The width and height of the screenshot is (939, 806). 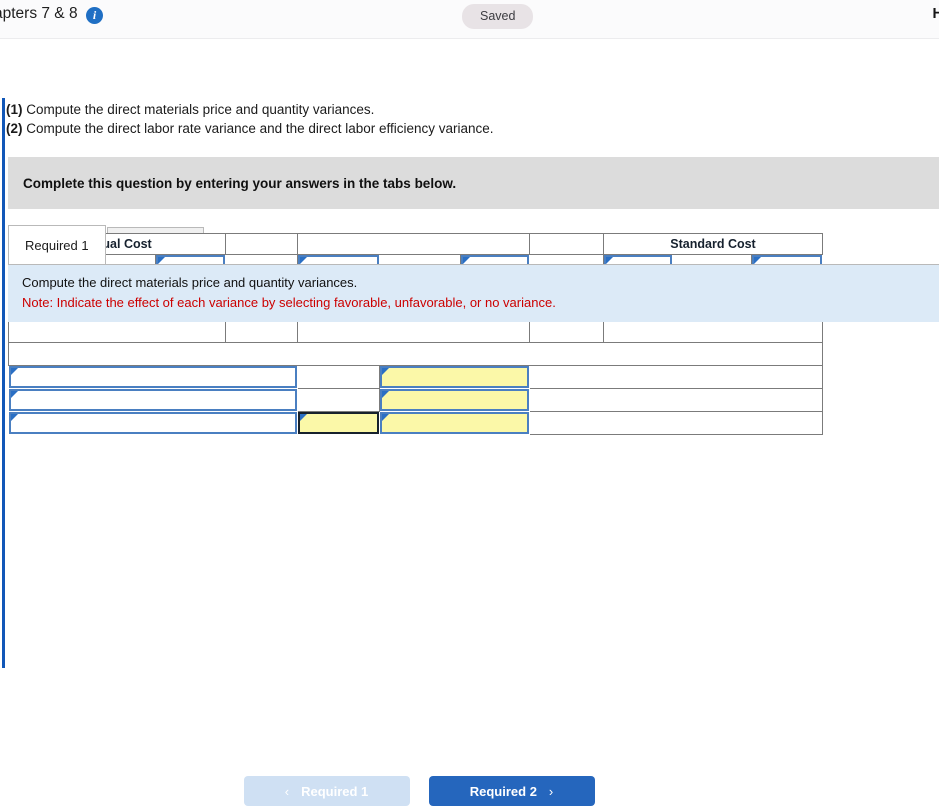 I want to click on assignment-title: apters 7 & 8, so click(x=39, y=13).